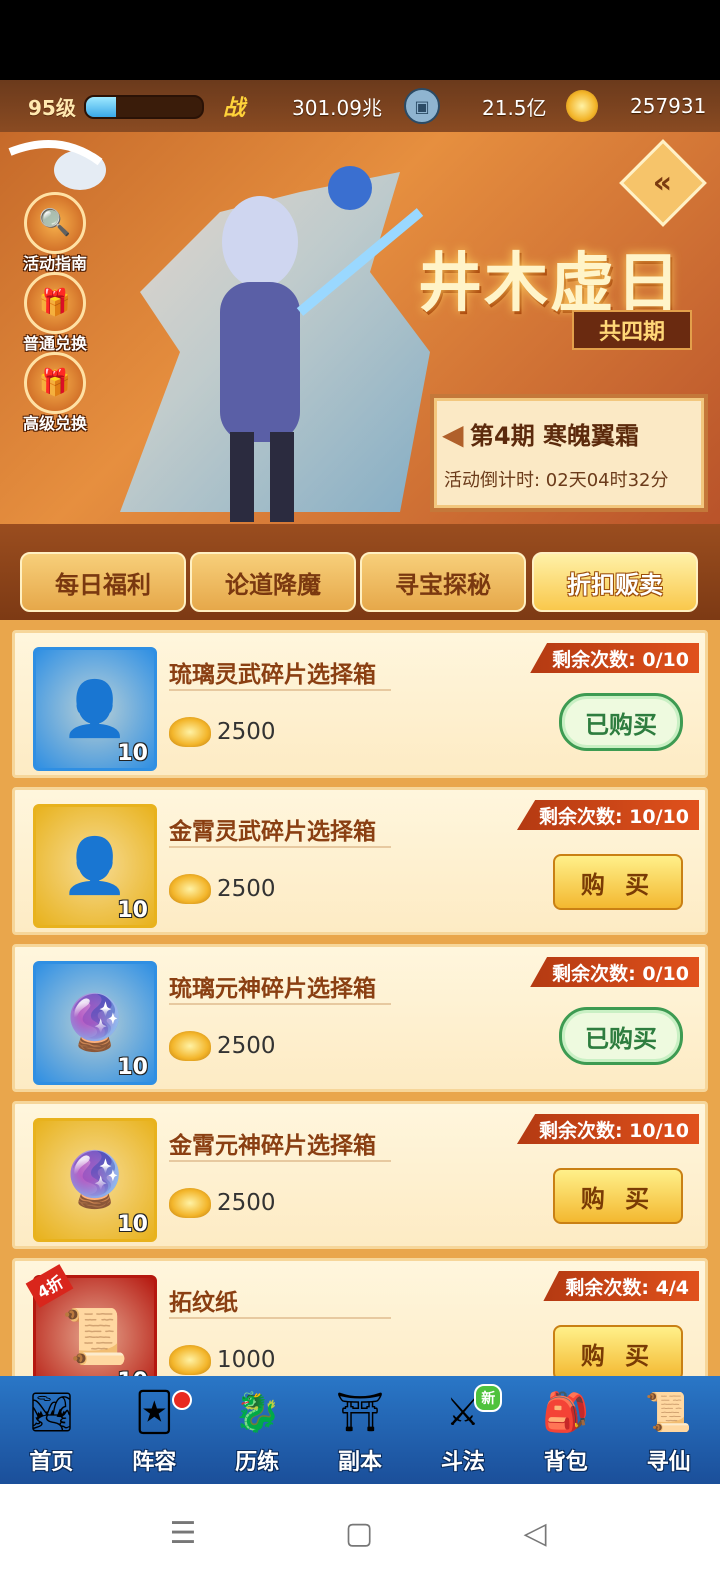 The height and width of the screenshot is (1584, 720). Describe the element at coordinates (272, 1146) in the screenshot. I see `item-name: 金霄元神碎片选择箱` at that location.